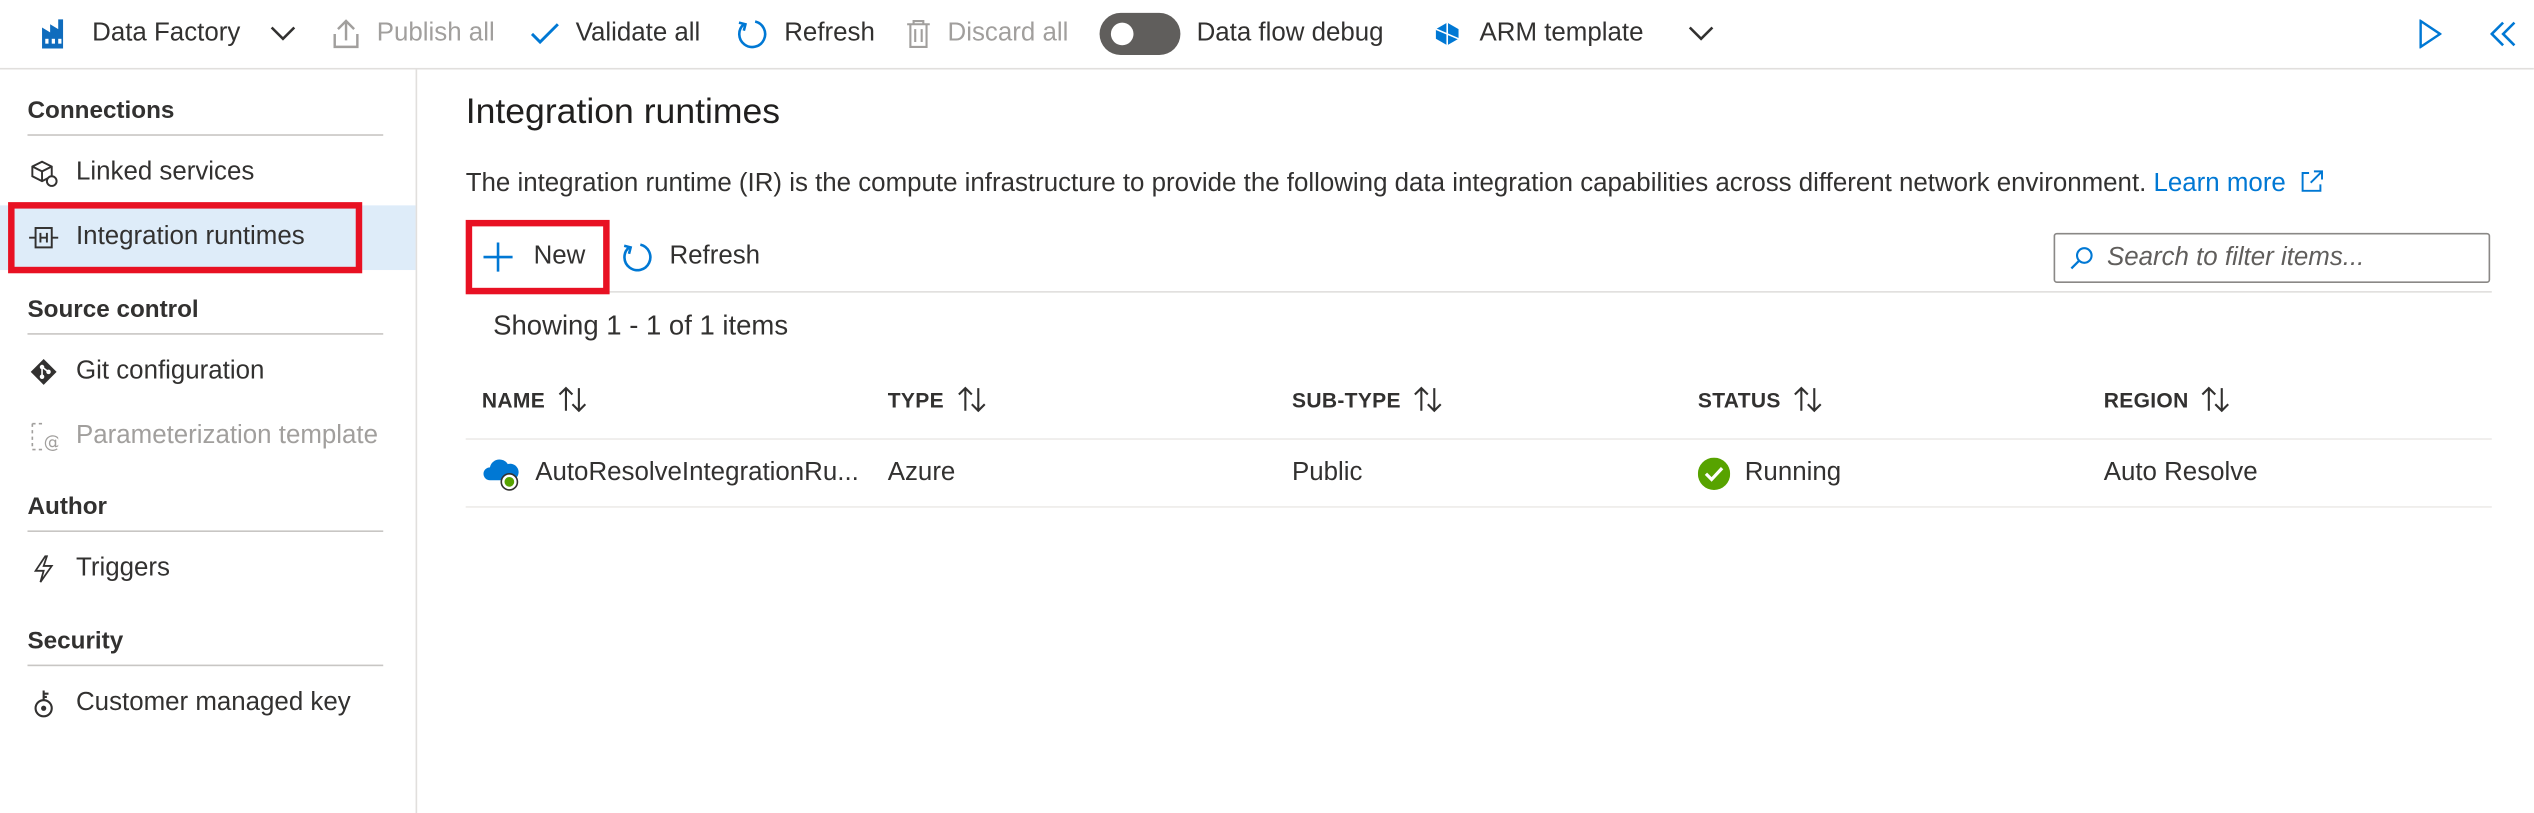  Describe the element at coordinates (921, 472) in the screenshot. I see `cell-type: Azure` at that location.